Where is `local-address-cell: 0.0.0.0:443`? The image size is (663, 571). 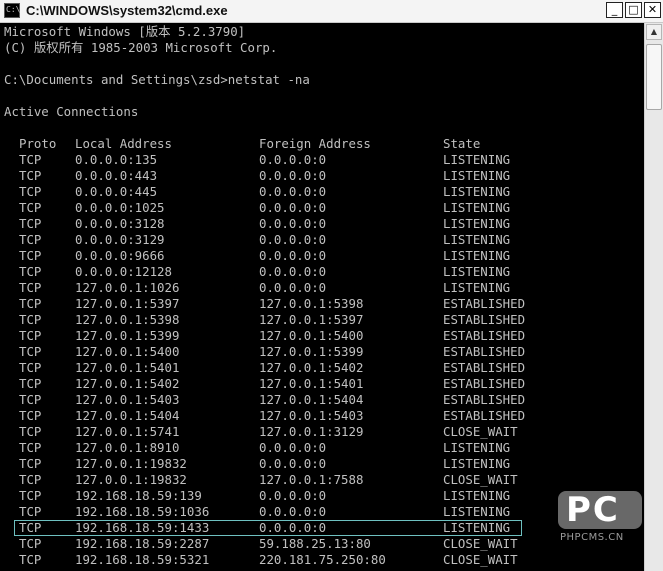
local-address-cell: 0.0.0.0:443 is located at coordinates (116, 175).